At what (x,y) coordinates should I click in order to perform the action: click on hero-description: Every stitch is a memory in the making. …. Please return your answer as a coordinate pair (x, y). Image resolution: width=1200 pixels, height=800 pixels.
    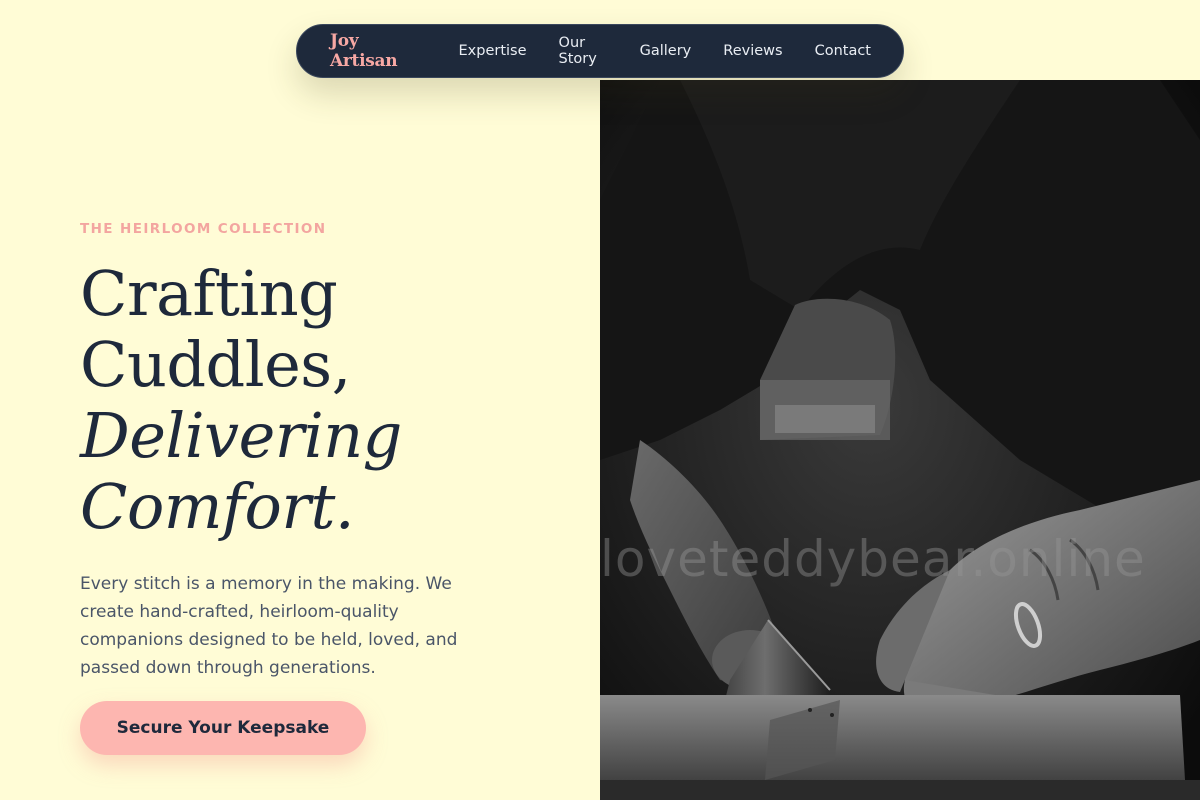
    Looking at the image, I should click on (269, 626).